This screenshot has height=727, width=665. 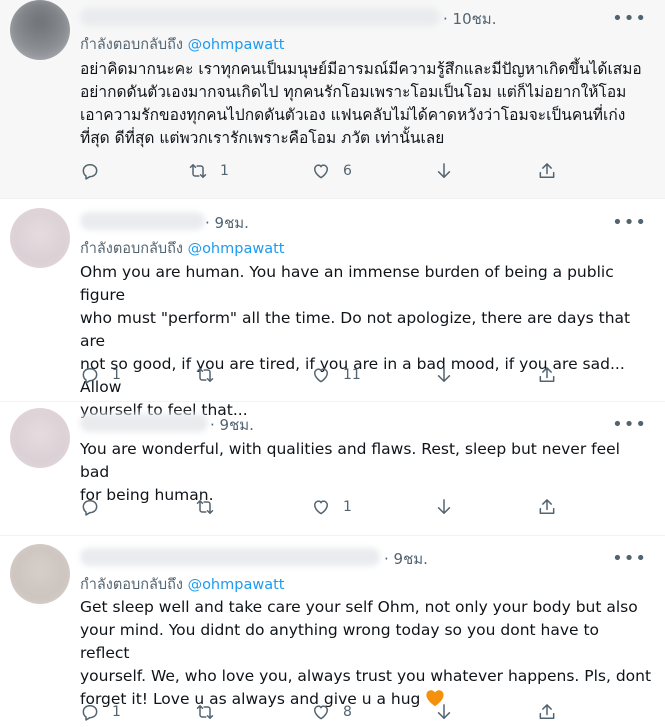 What do you see at coordinates (352, 375) in the screenshot?
I see `like-count: 11` at bounding box center [352, 375].